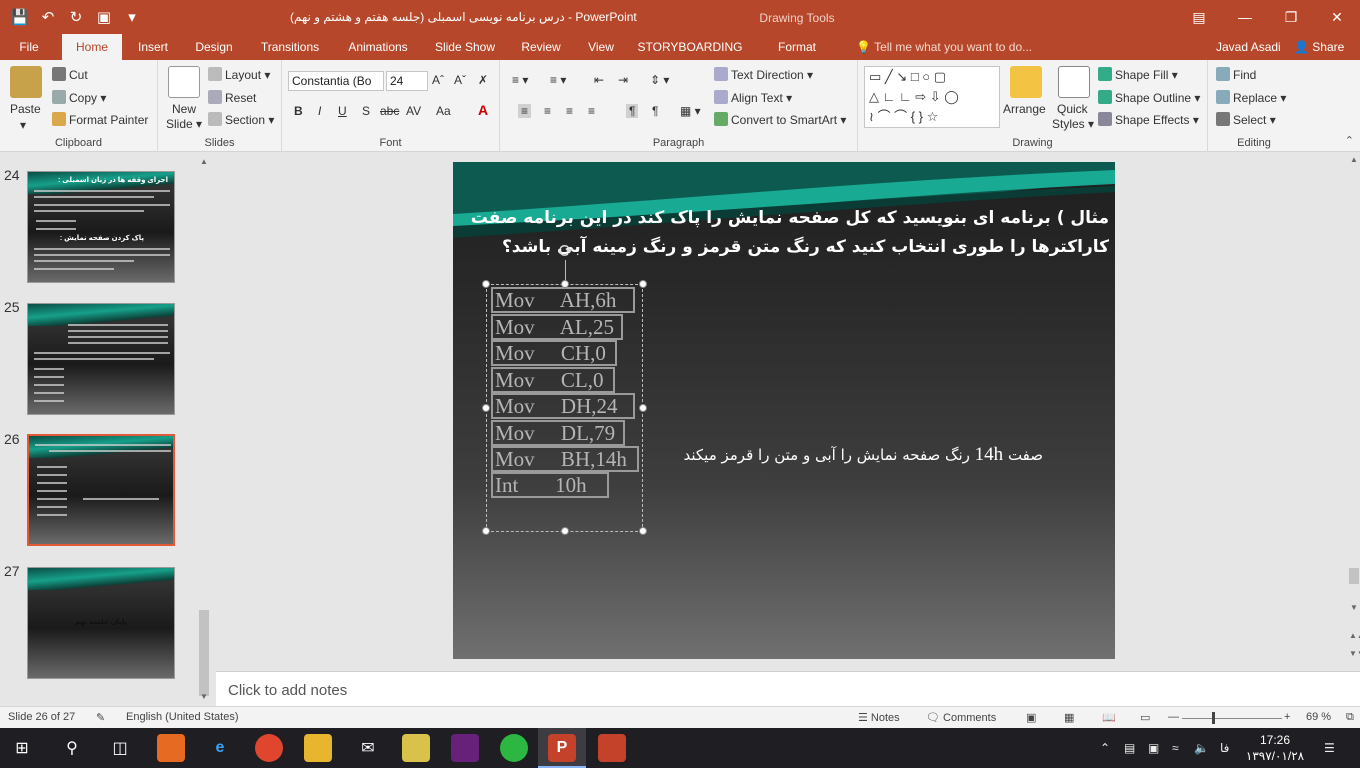 Image resolution: width=1360 pixels, height=768 pixels. Describe the element at coordinates (1213, 718) in the screenshot. I see `zoom-slider-thumb` at that location.